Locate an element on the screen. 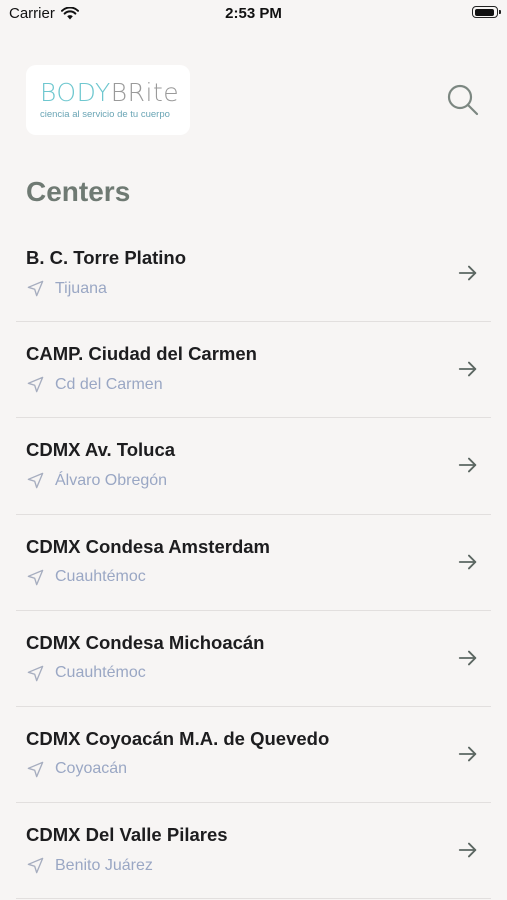 Image resolution: width=507 pixels, height=900 pixels. list-item: CDMX Coyoacán M.A. de Quevedo Coyoacán is located at coordinates (253, 755).